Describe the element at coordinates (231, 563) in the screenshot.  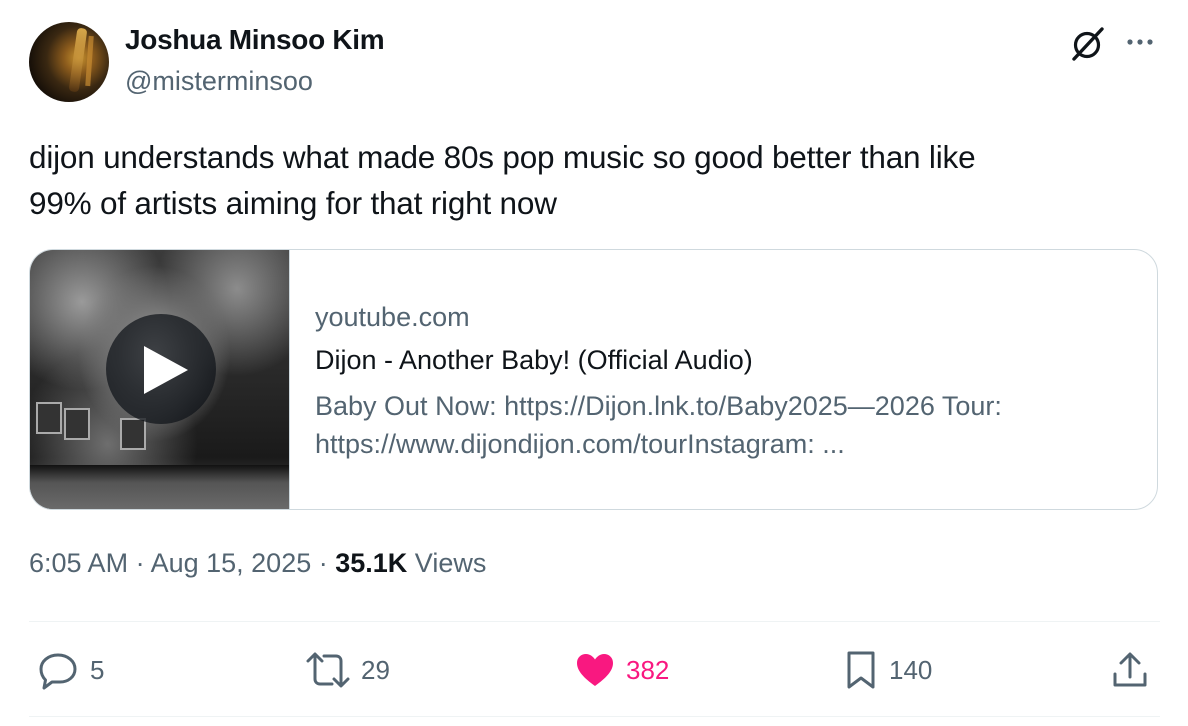
I see `tweet-date: Aug 15, 2025` at that location.